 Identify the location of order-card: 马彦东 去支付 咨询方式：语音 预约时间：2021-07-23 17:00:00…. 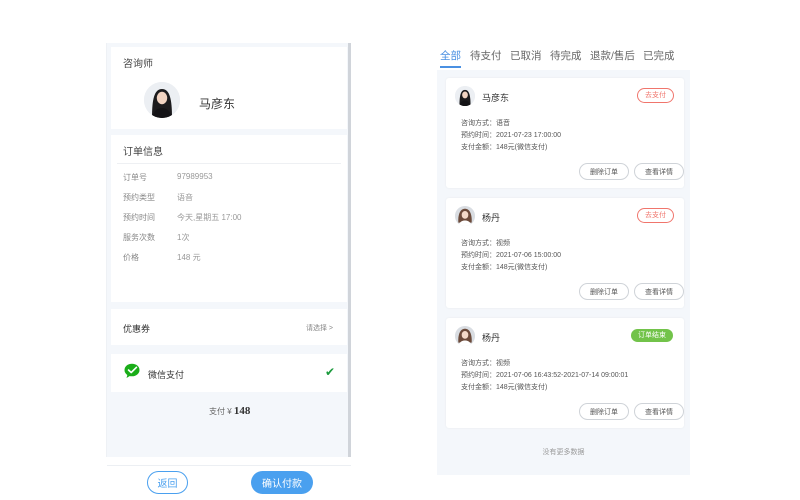
(565, 133).